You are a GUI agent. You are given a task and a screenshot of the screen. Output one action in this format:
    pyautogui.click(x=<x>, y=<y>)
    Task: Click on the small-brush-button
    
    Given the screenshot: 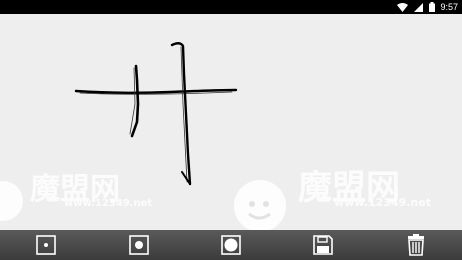 What is the action you would take?
    pyautogui.click(x=46, y=245)
    